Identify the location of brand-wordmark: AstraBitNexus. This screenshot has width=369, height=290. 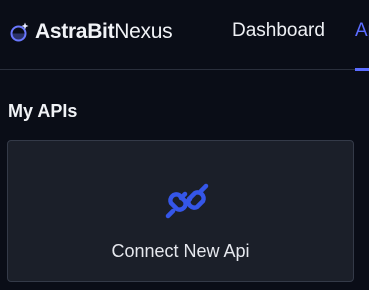
(104, 32).